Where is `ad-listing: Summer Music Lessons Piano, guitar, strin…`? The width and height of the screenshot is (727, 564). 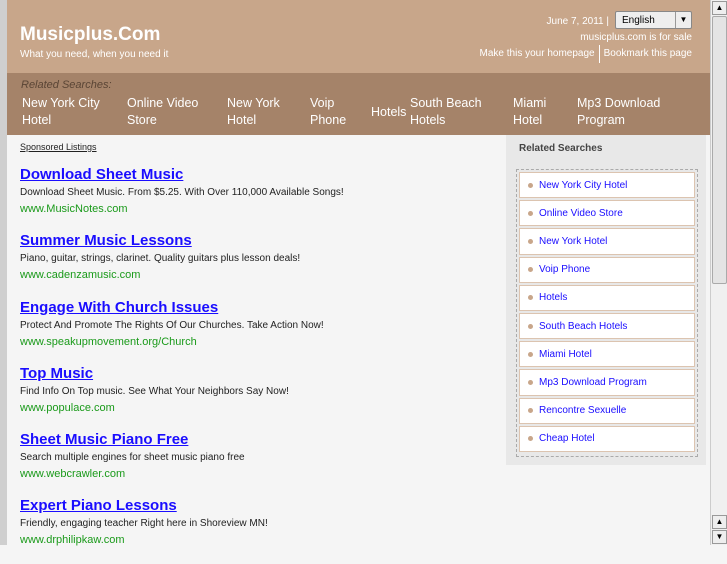 ad-listing: Summer Music Lessons Piano, guitar, strin… is located at coordinates (260, 265).